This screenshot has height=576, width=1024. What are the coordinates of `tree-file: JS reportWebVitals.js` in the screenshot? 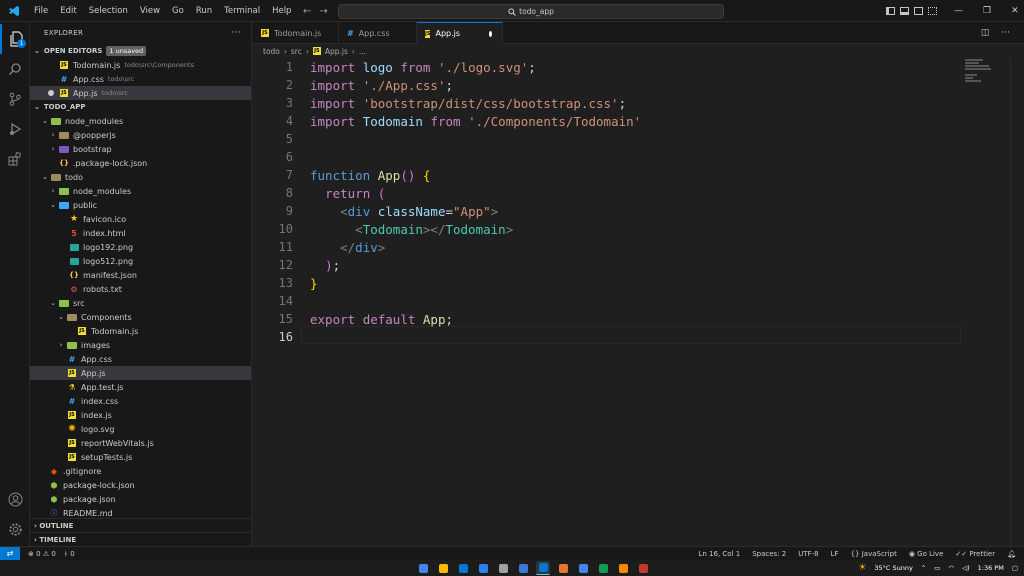 It's located at (140, 443).